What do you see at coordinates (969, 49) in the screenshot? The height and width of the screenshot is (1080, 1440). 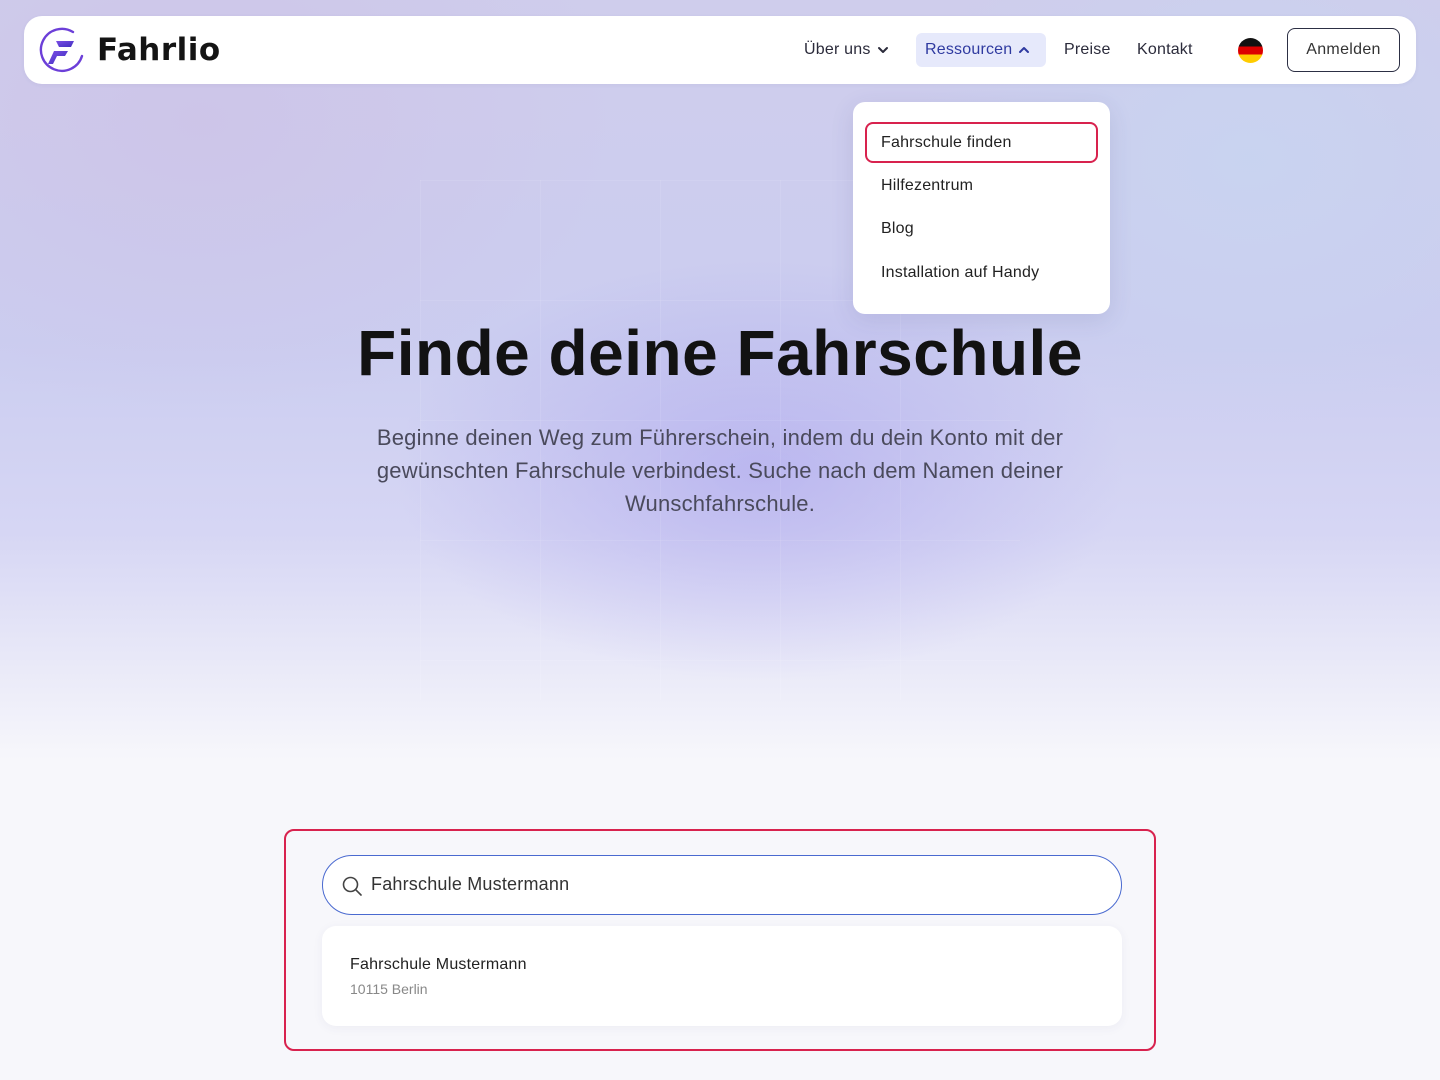 I see `nav-item-label: Ressourcen` at bounding box center [969, 49].